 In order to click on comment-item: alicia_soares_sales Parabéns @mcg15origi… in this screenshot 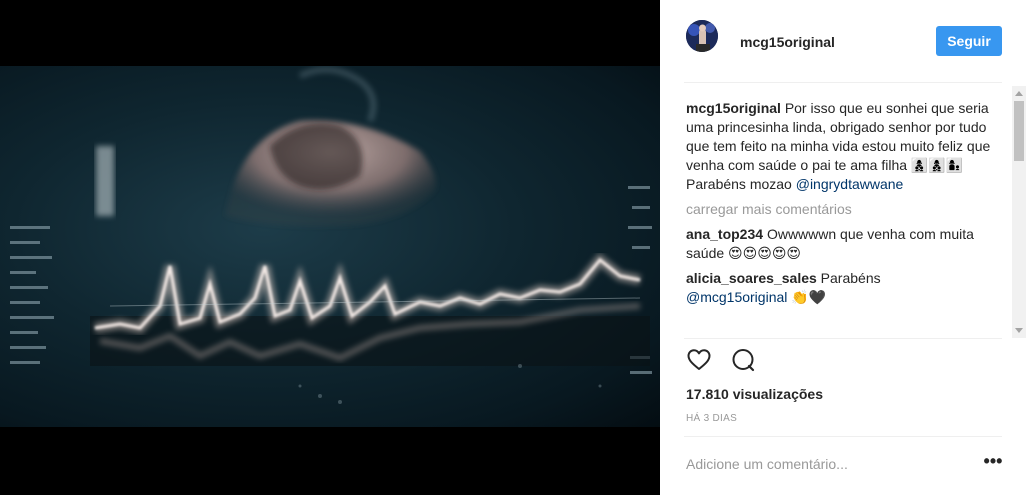, I will do `click(845, 288)`.